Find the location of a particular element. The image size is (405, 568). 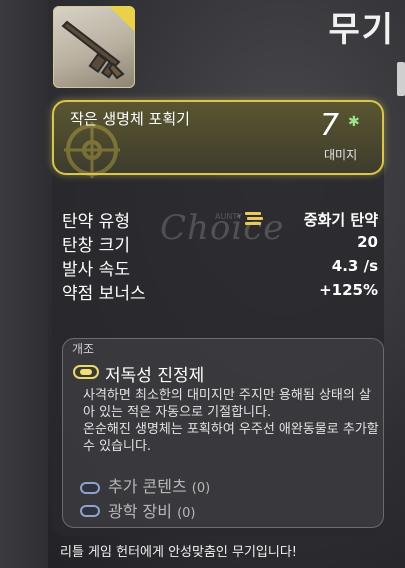

addon-optics-label: 광학 장비 (0) is located at coordinates (151, 510).